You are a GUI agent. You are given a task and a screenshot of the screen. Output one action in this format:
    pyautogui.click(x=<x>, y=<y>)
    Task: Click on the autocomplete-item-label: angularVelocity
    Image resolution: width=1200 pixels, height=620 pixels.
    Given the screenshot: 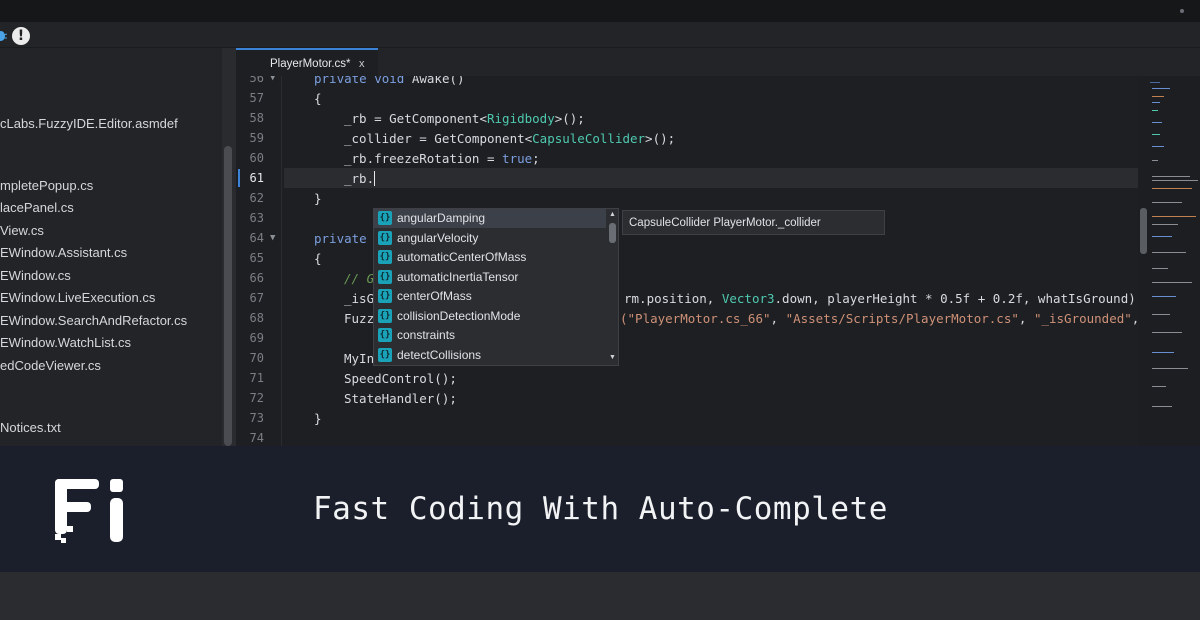 What is the action you would take?
    pyautogui.click(x=438, y=237)
    